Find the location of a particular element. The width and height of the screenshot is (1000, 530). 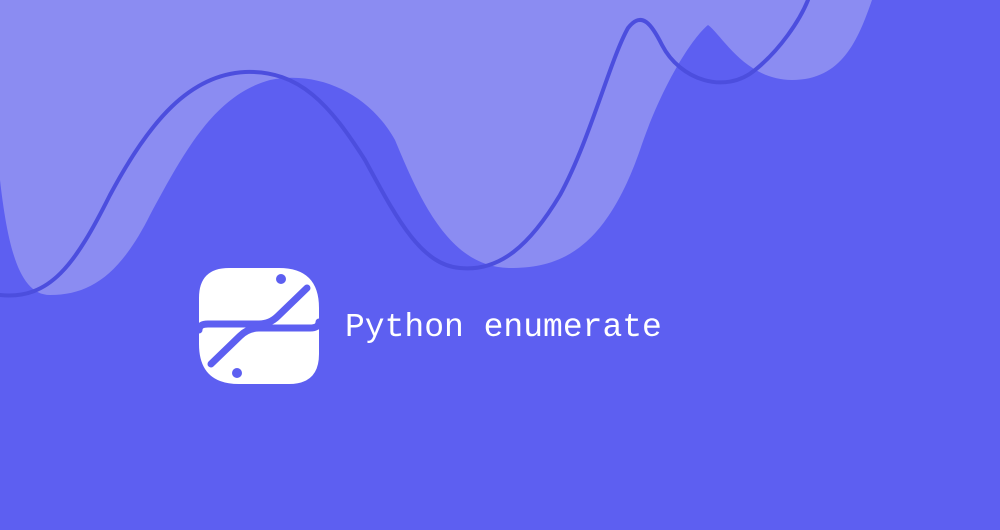

python-logo-eye-upper is located at coordinates (281, 279).